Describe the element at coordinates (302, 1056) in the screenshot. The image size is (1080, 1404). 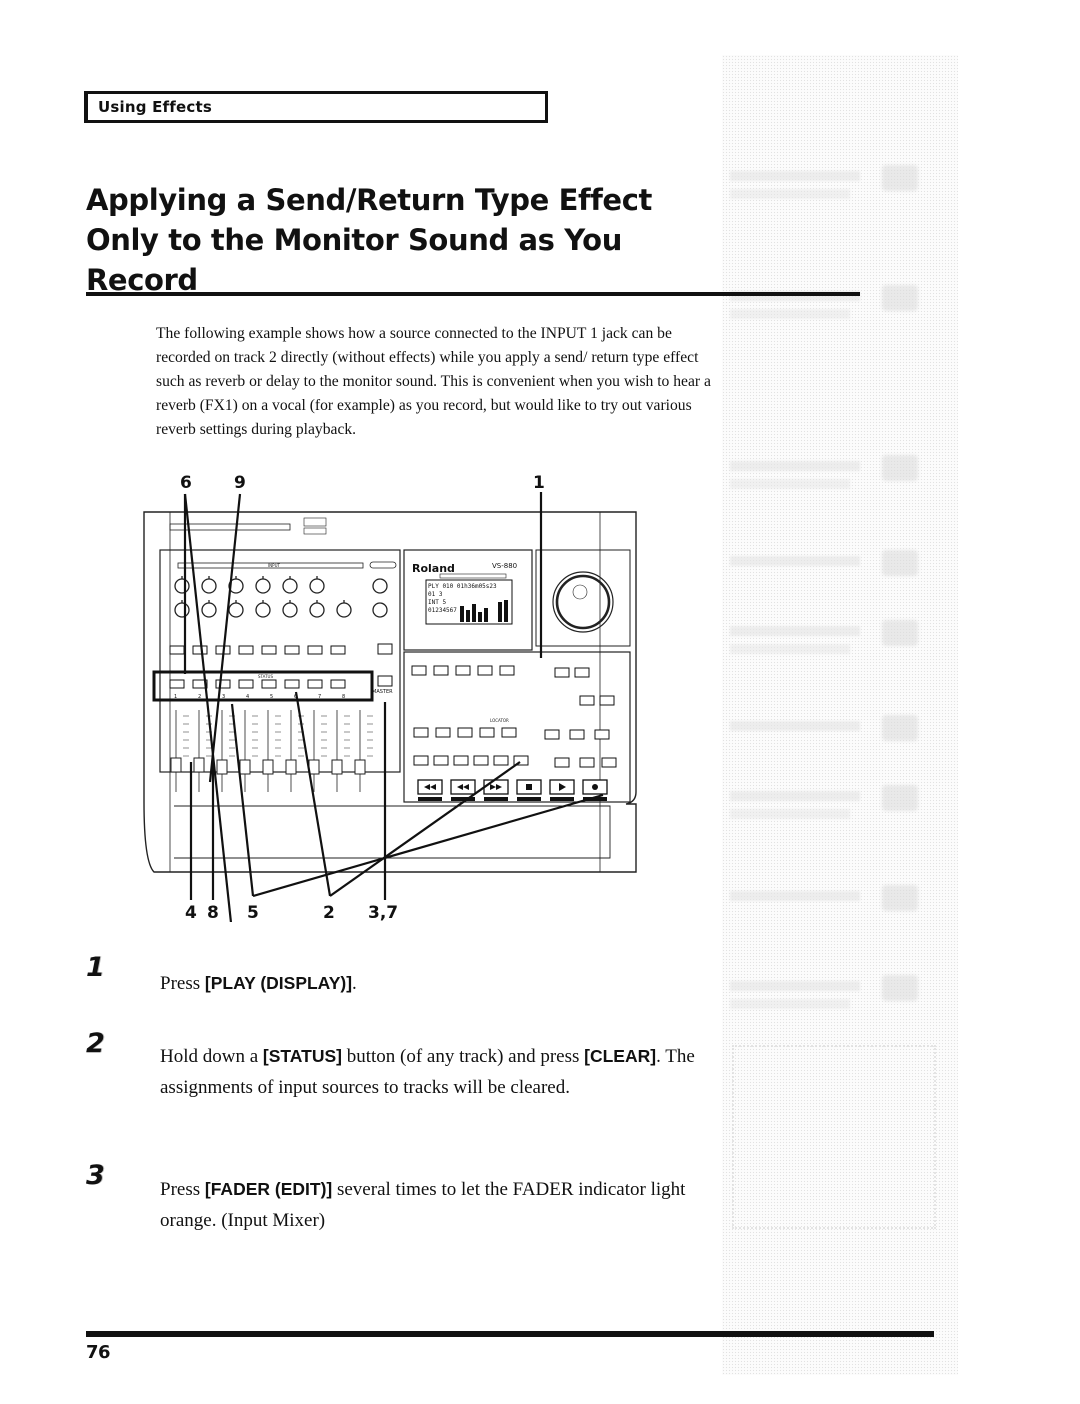
I see `button-reference: [STATUS]` at that location.